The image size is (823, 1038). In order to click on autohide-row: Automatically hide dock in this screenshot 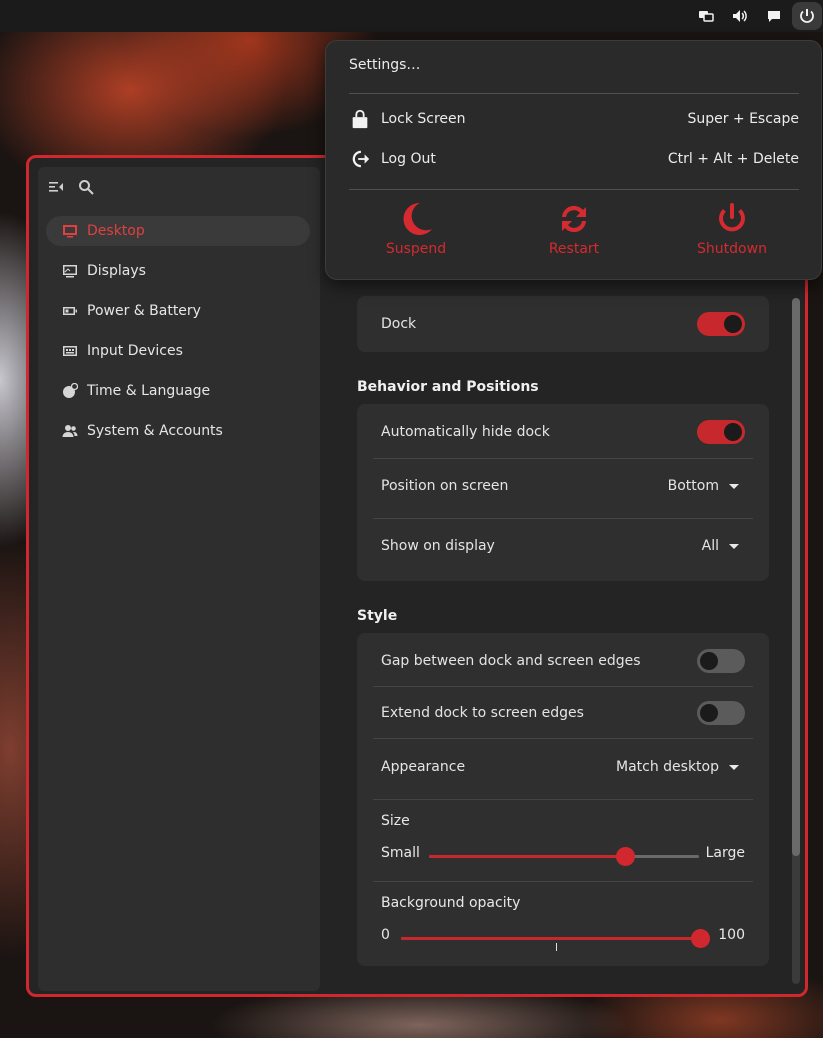, I will do `click(563, 432)`.